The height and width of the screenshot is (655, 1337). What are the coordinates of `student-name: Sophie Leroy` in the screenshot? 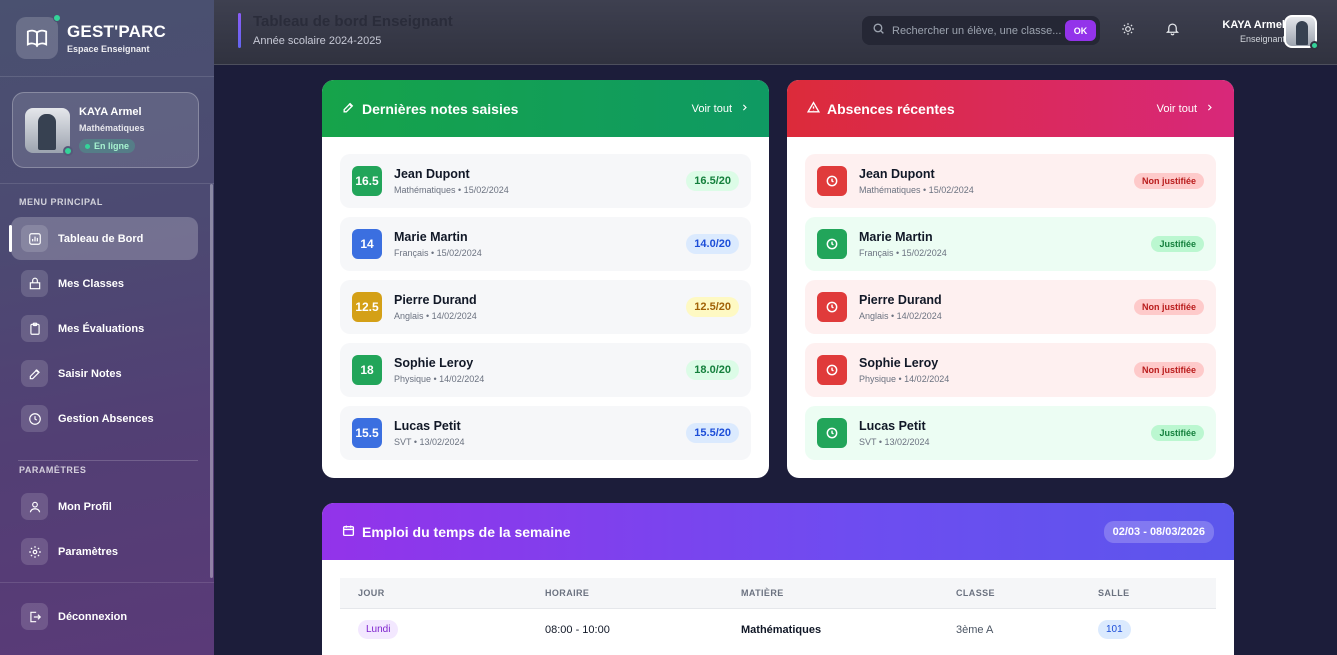 It's located at (899, 363).